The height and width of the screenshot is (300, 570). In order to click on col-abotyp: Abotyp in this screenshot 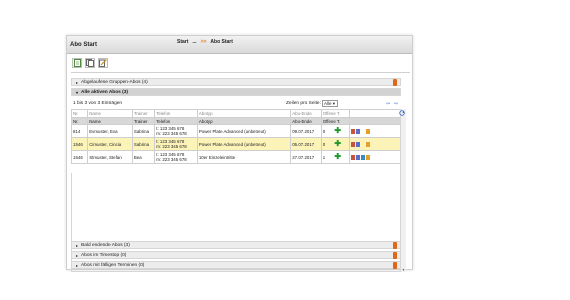, I will do `click(244, 121)`.